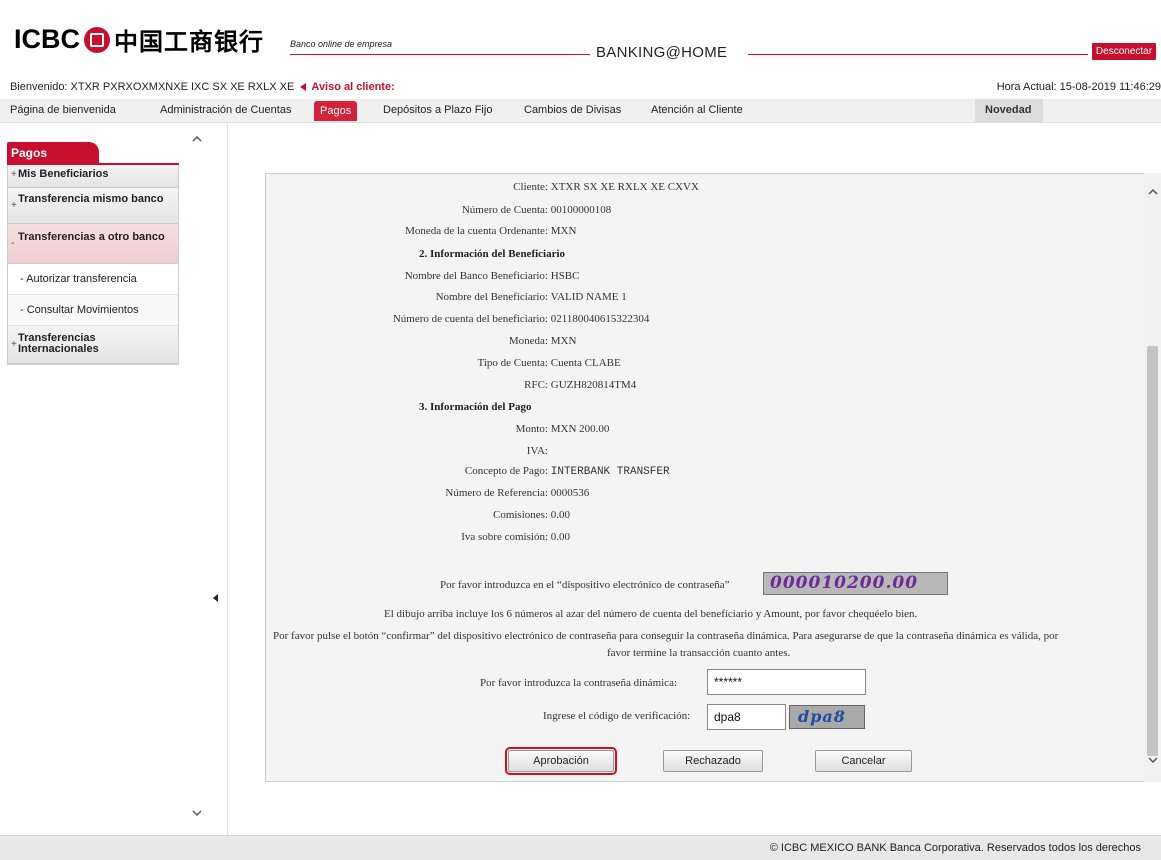 Image resolution: width=1161 pixels, height=860 pixels. Describe the element at coordinates (537, 451) in the screenshot. I see `field-label: IVA:` at that location.